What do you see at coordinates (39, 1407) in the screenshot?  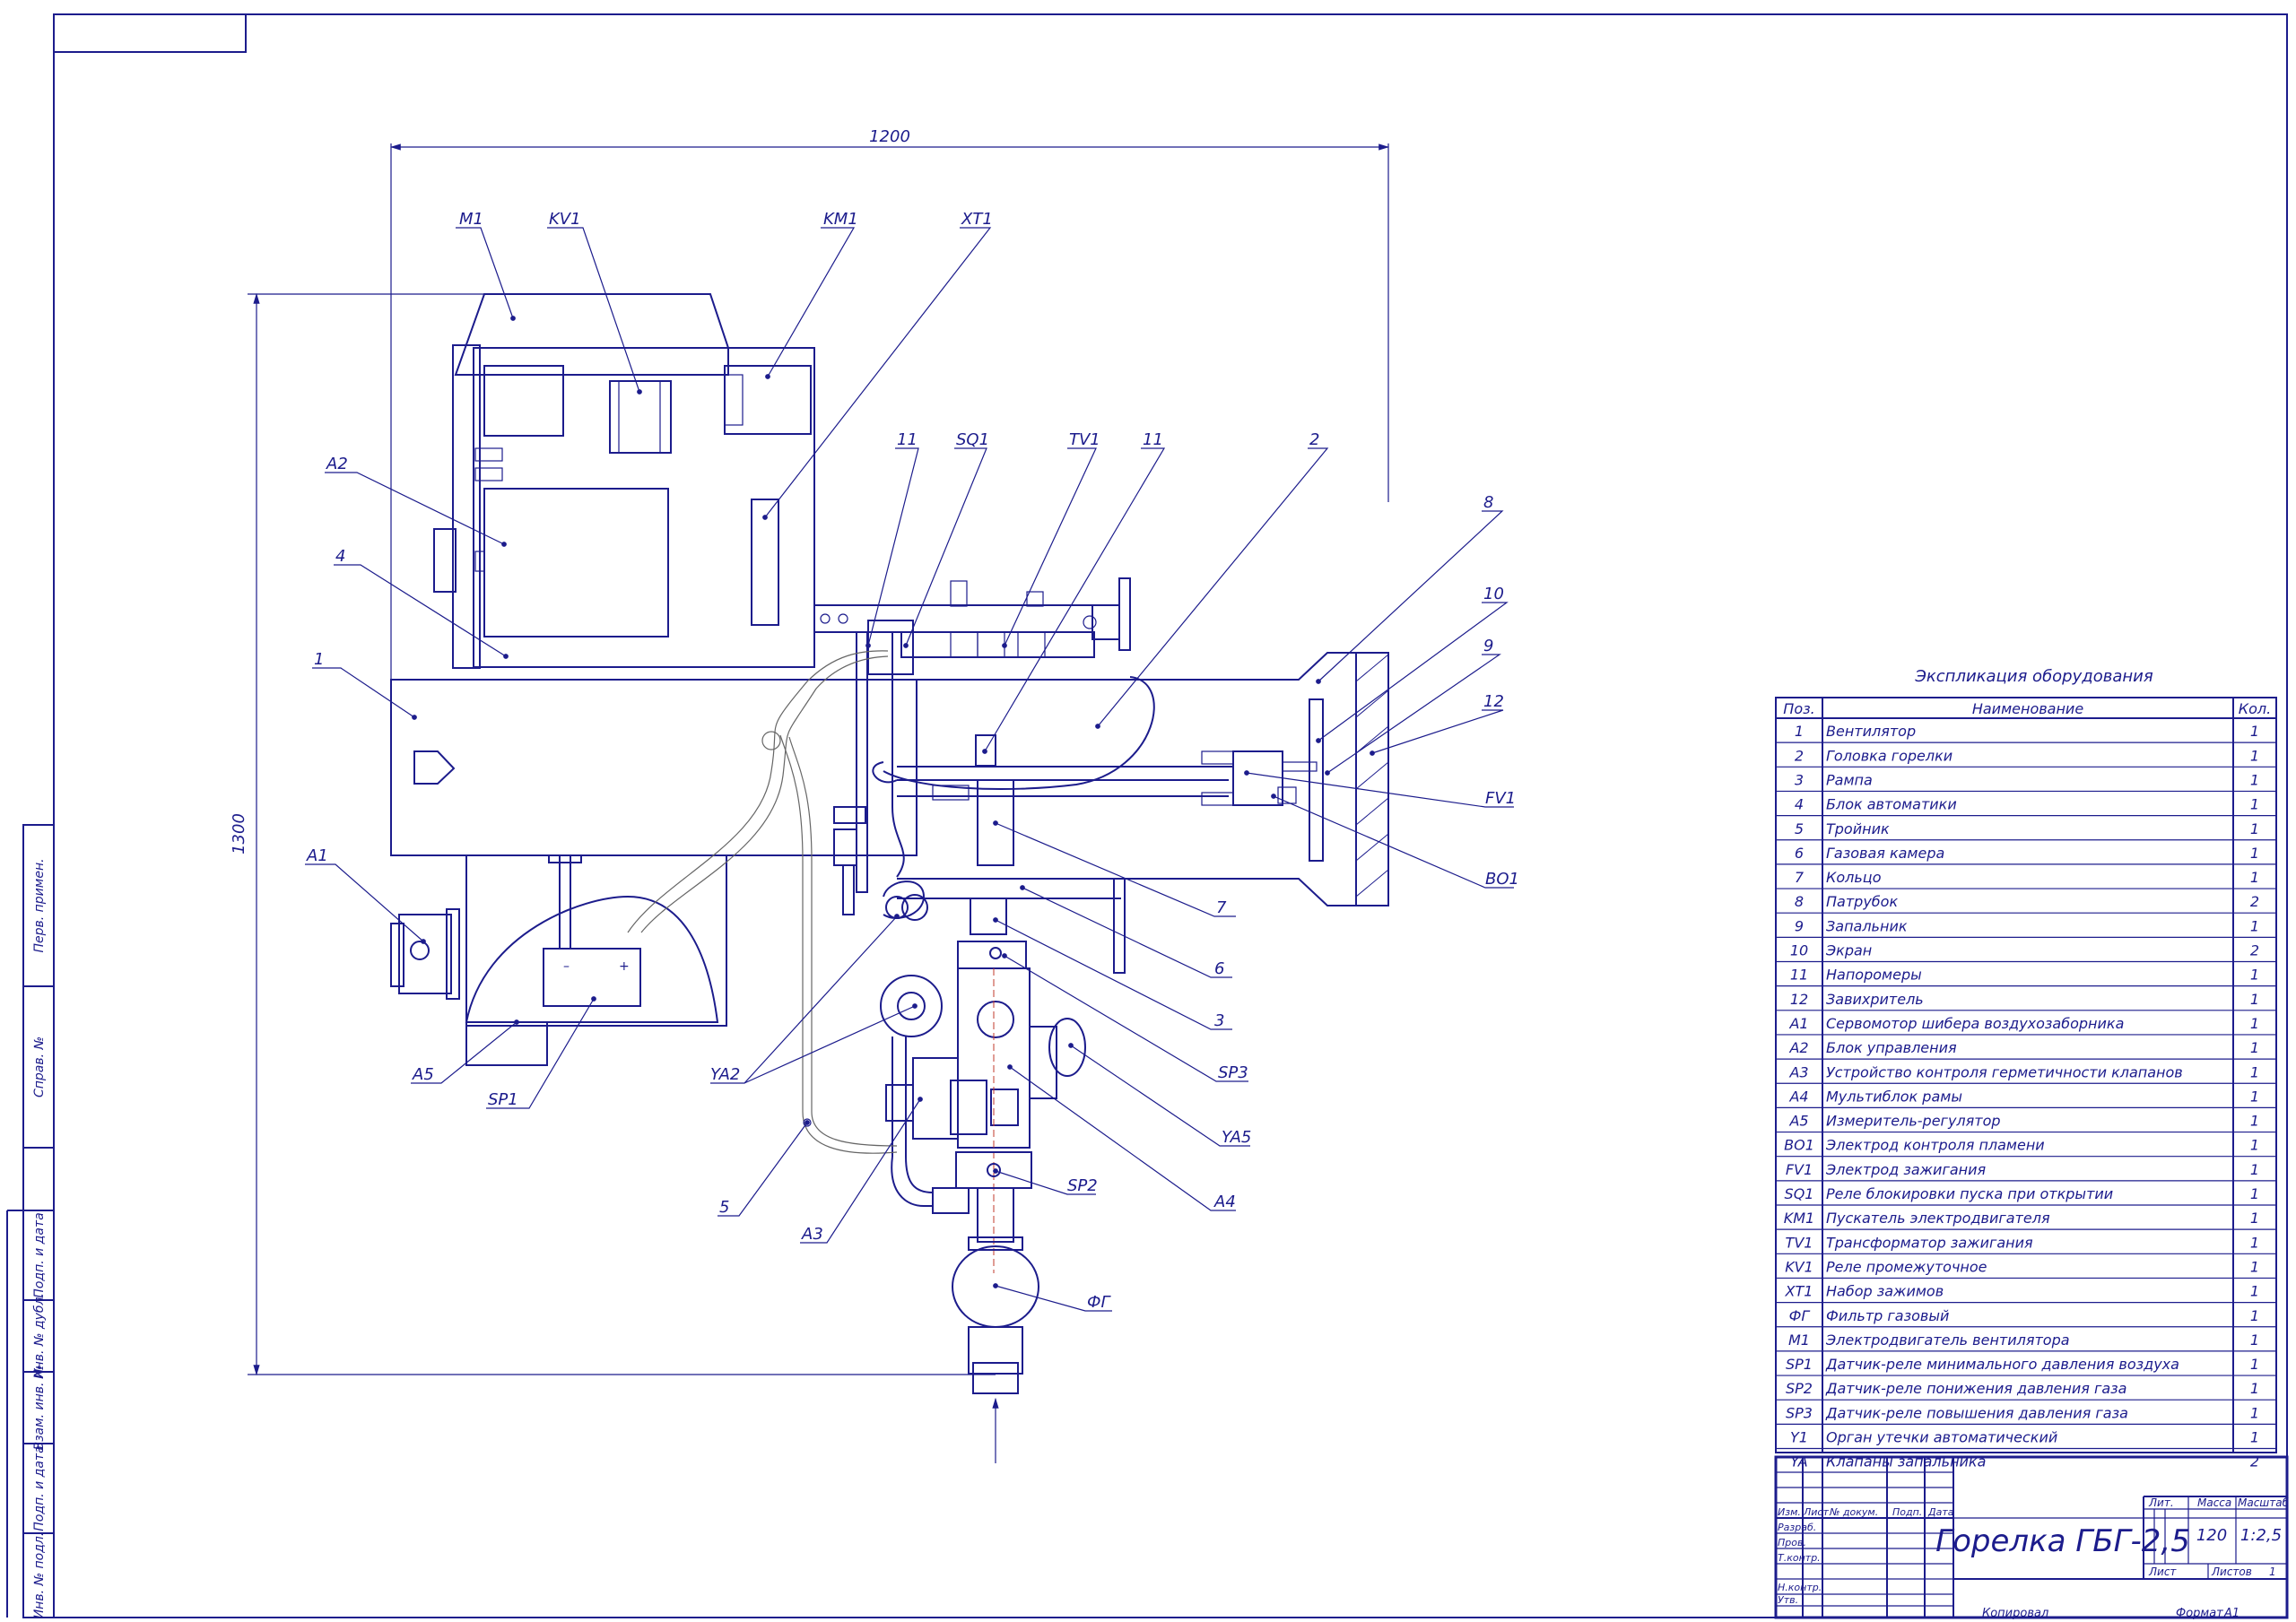 I see `side-field-5: Взам. инв. №` at bounding box center [39, 1407].